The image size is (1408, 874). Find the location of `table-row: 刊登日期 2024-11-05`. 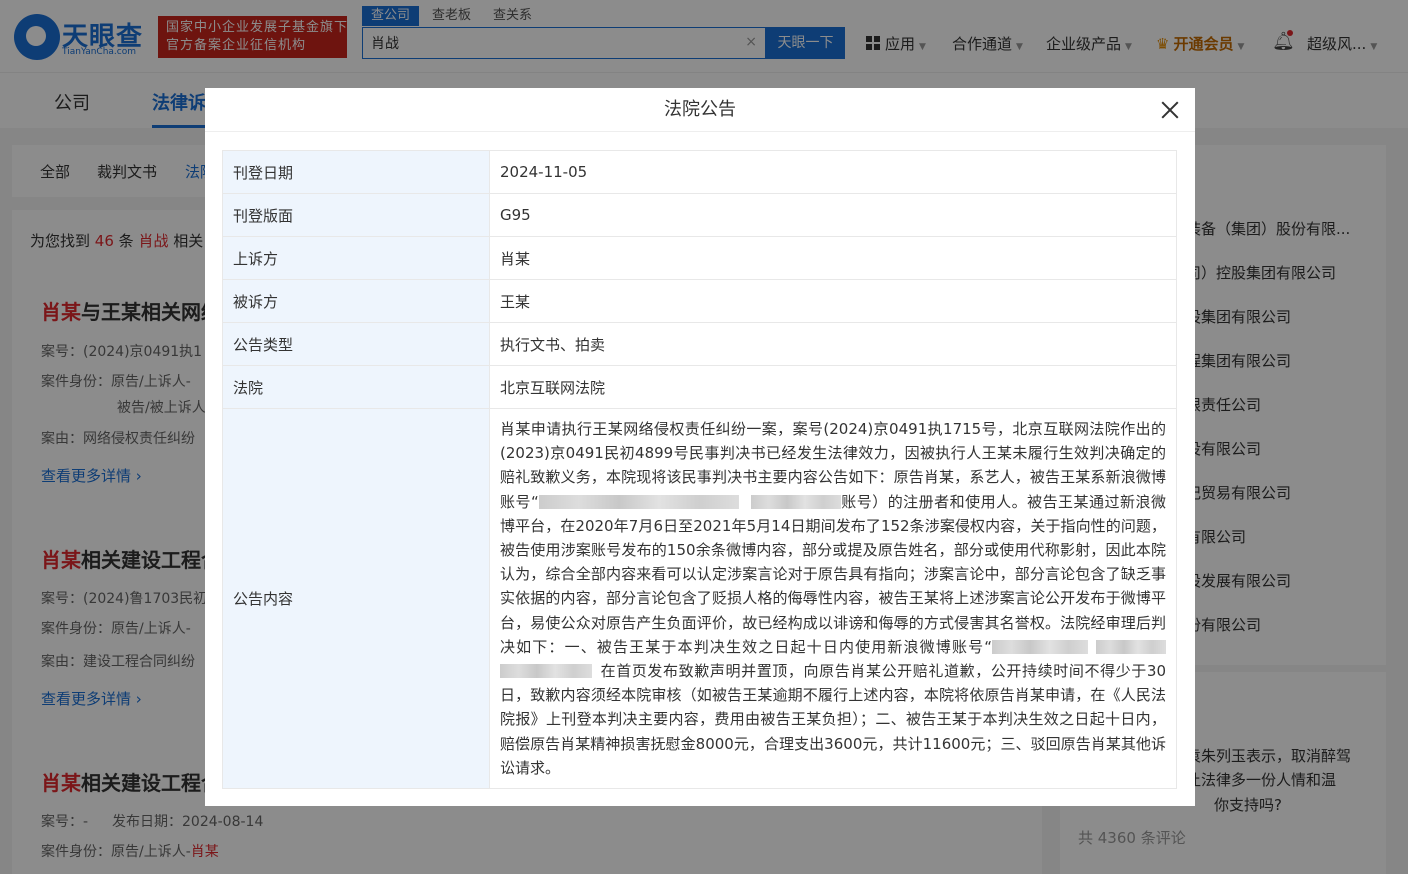

table-row: 刊登日期 2024-11-05 is located at coordinates (699, 172).